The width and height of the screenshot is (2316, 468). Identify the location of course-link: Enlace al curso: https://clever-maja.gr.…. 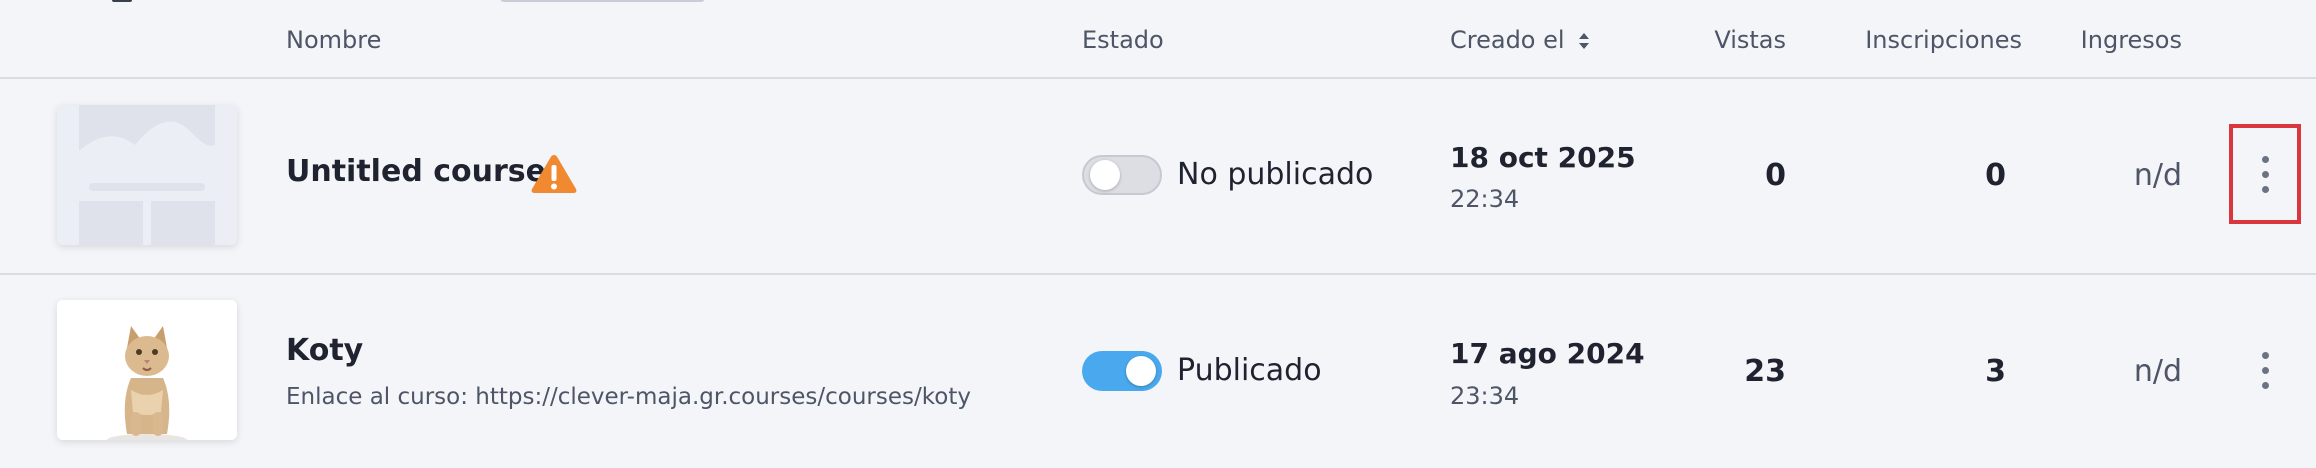
(628, 397).